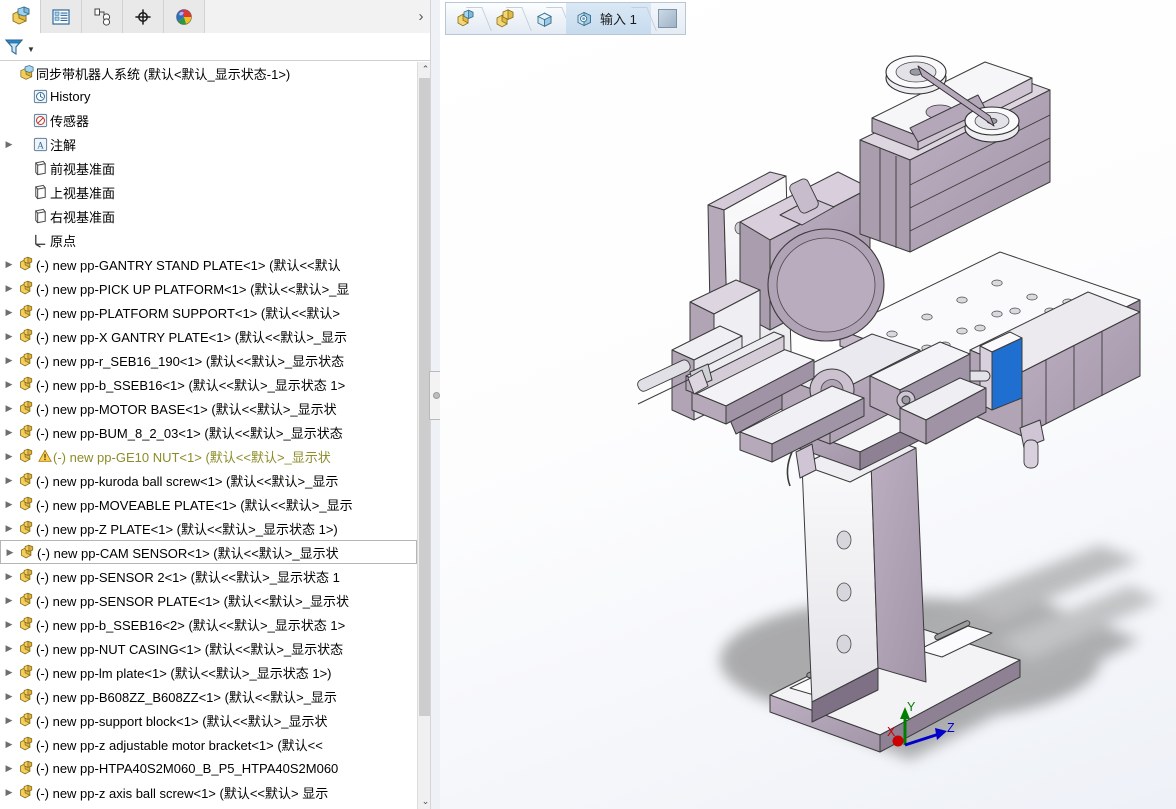 Image resolution: width=1176 pixels, height=809 pixels. I want to click on tree-item: ▶ (-) new pp-SENSOR 2<1> (默认<<默认>_显示状态 1, so click(208, 576).